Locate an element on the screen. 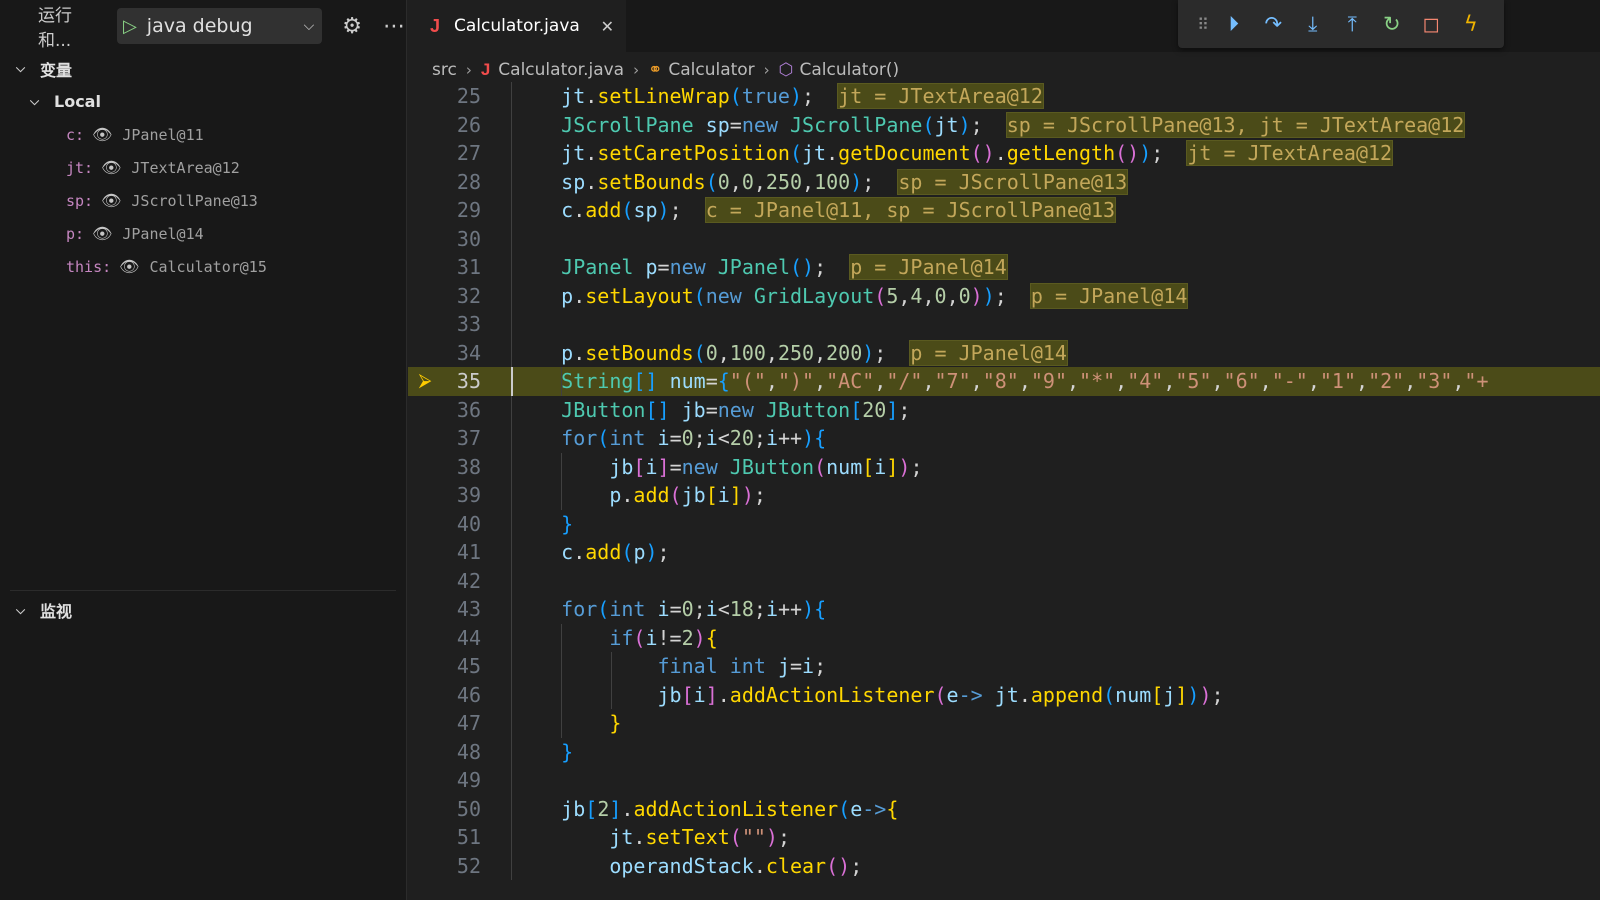 This screenshot has height=900, width=1600. variable-row: jt: 👁 JTextArea@12 is located at coordinates (203, 167).